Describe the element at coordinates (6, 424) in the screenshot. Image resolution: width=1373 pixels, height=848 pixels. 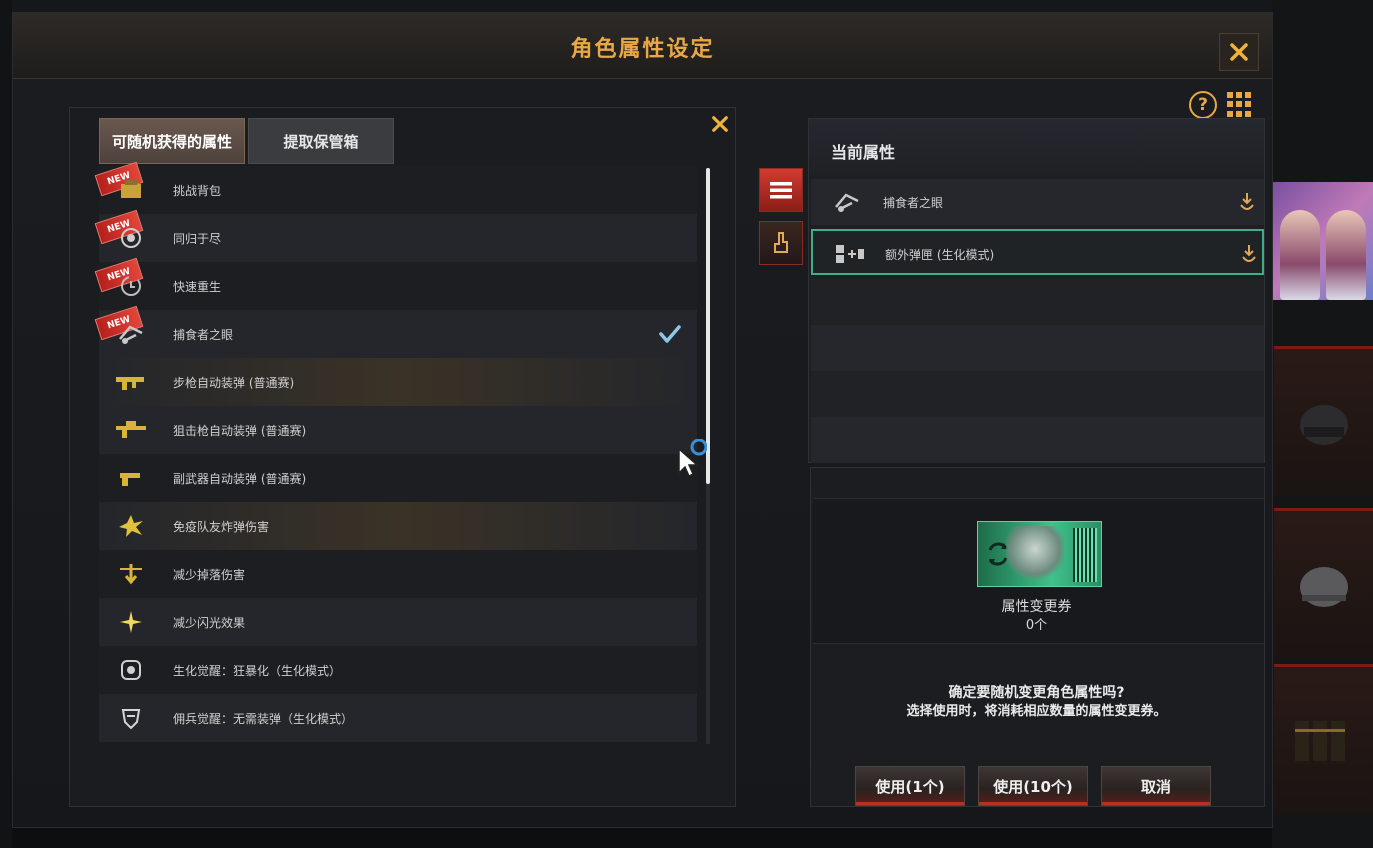
I see `background-left-edge` at that location.